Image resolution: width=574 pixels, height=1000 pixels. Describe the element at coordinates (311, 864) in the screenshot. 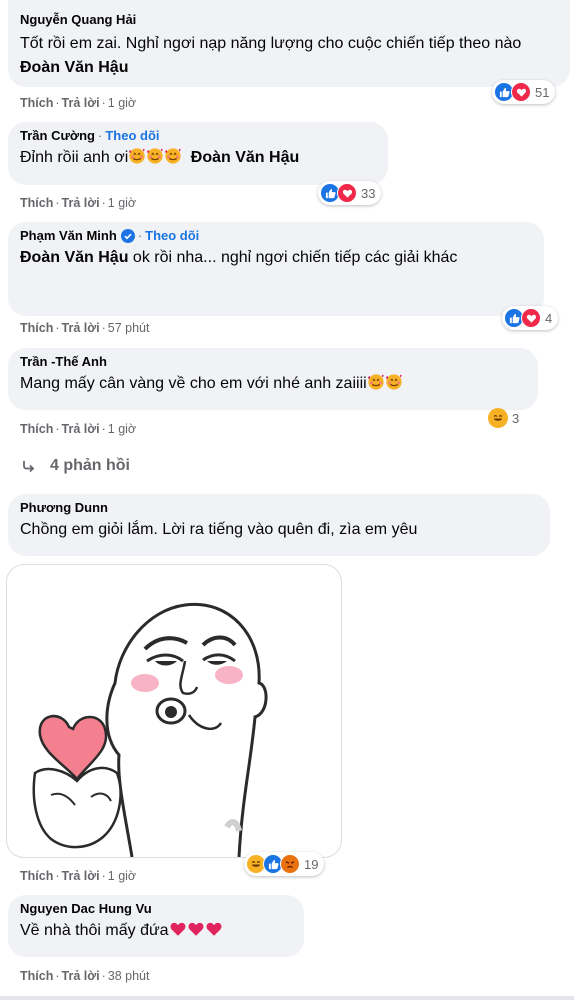

I see `reaction-count: 19` at that location.